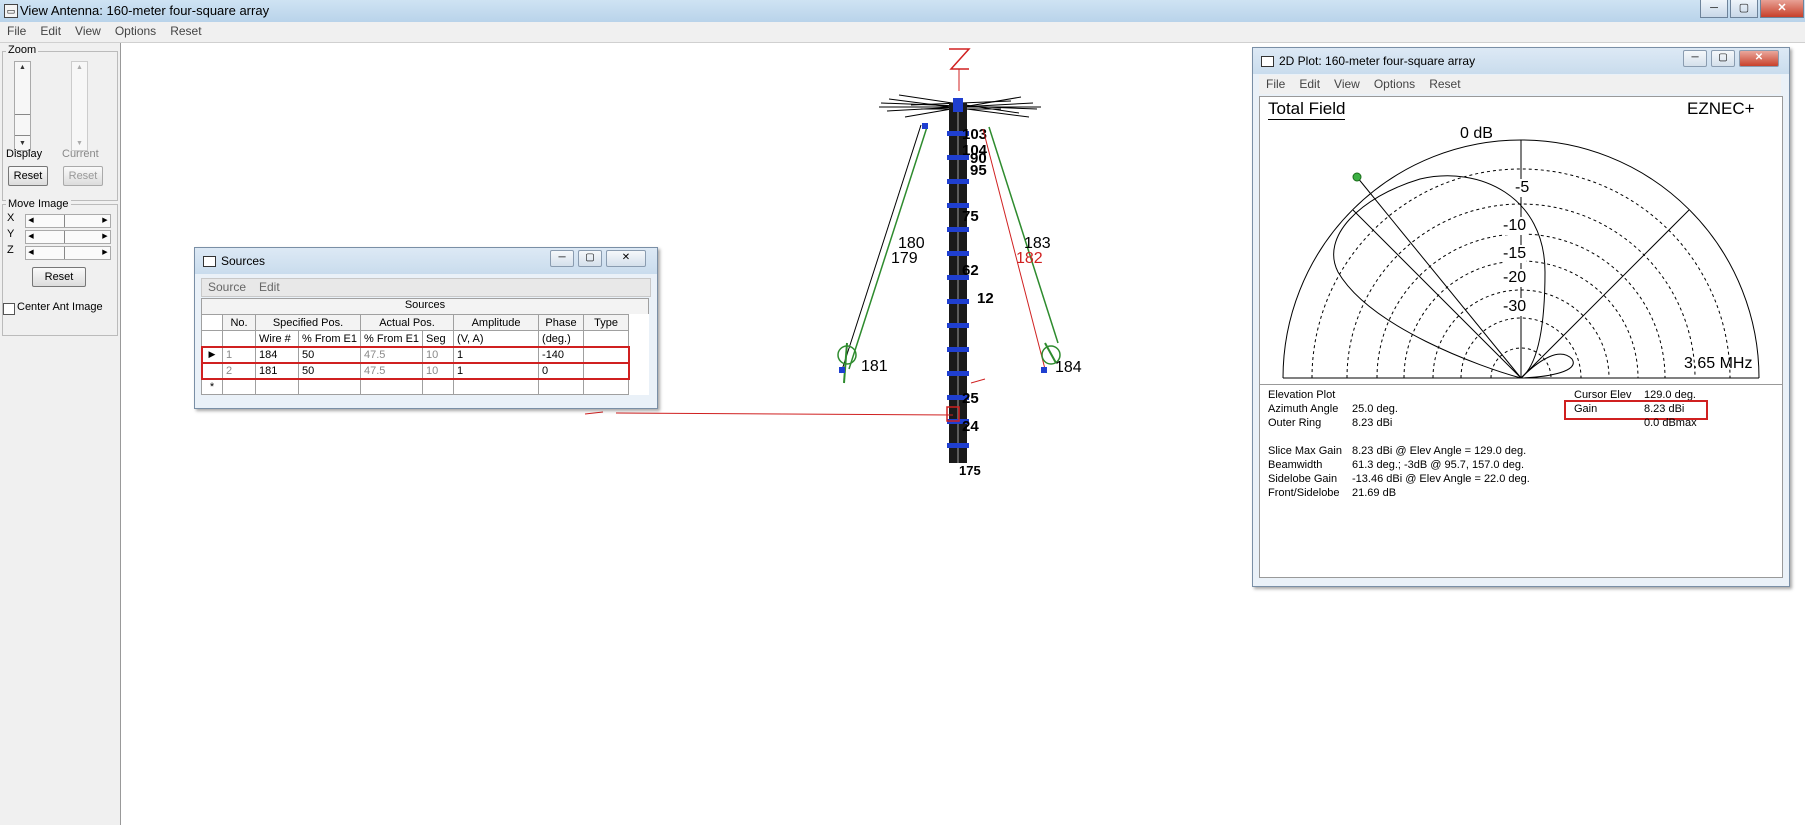 This screenshot has height=825, width=1805. What do you see at coordinates (1372, 423) in the screenshot?
I see `info-value: 8.23 dBi` at bounding box center [1372, 423].